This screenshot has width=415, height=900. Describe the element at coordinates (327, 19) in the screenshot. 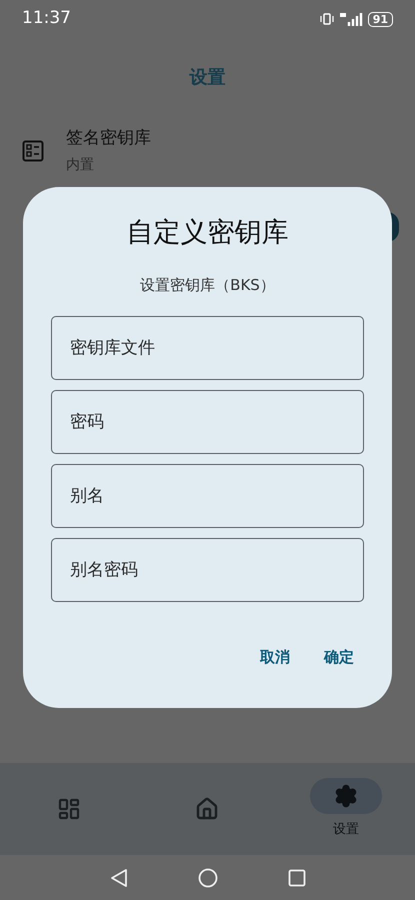

I see `vibrate-icon` at that location.